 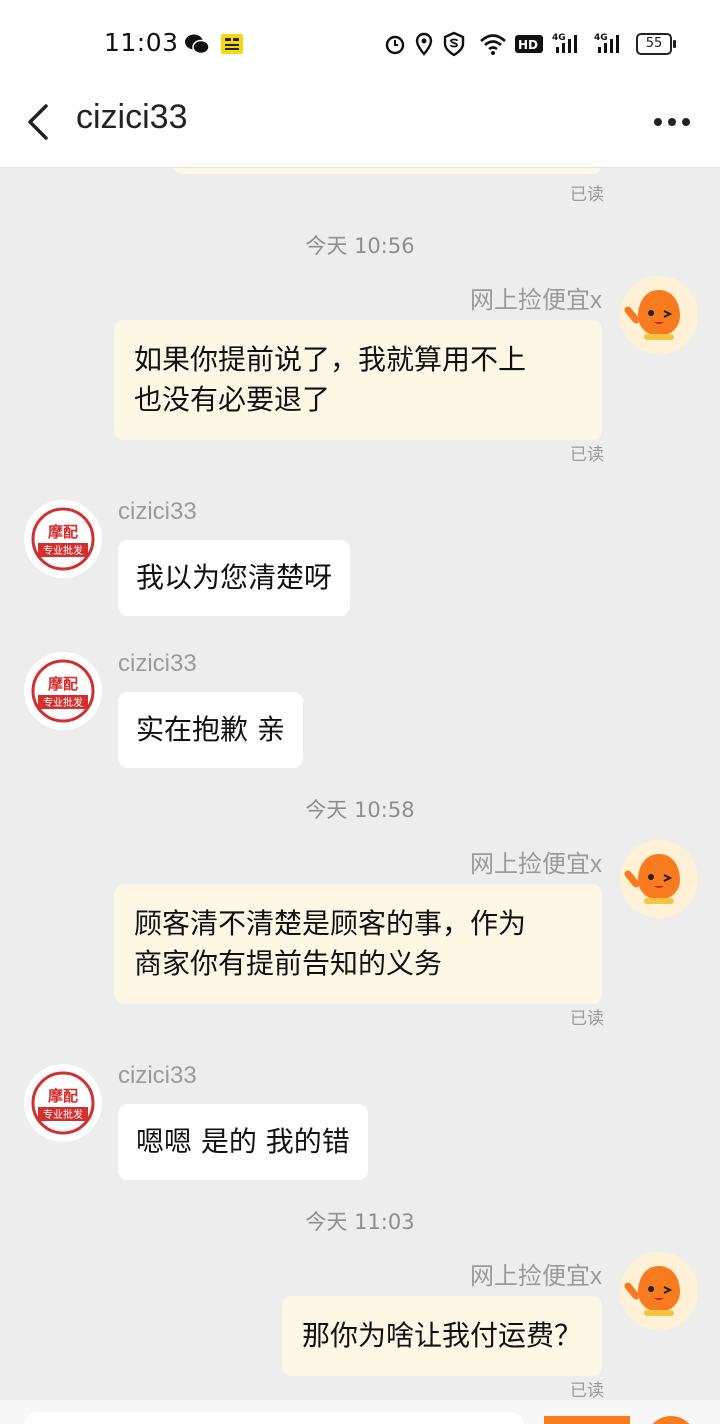 I want to click on message-text: 嗯嗯 是的 我的错, so click(x=243, y=1141).